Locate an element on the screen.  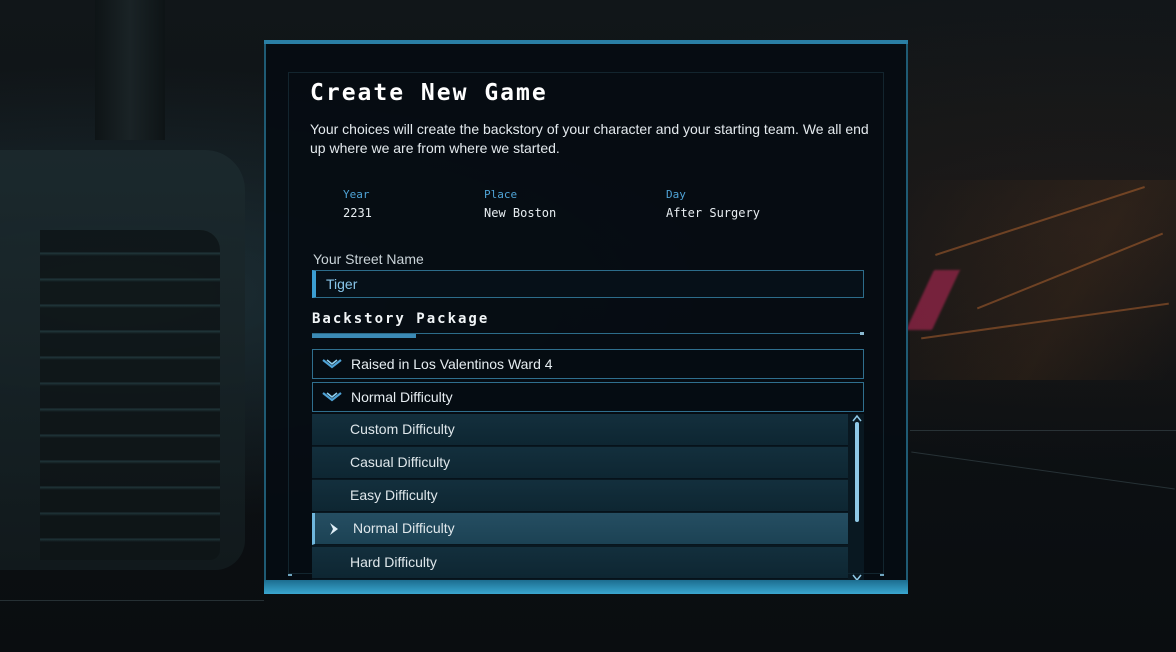
info-place-label: Place is located at coordinates (501, 194).